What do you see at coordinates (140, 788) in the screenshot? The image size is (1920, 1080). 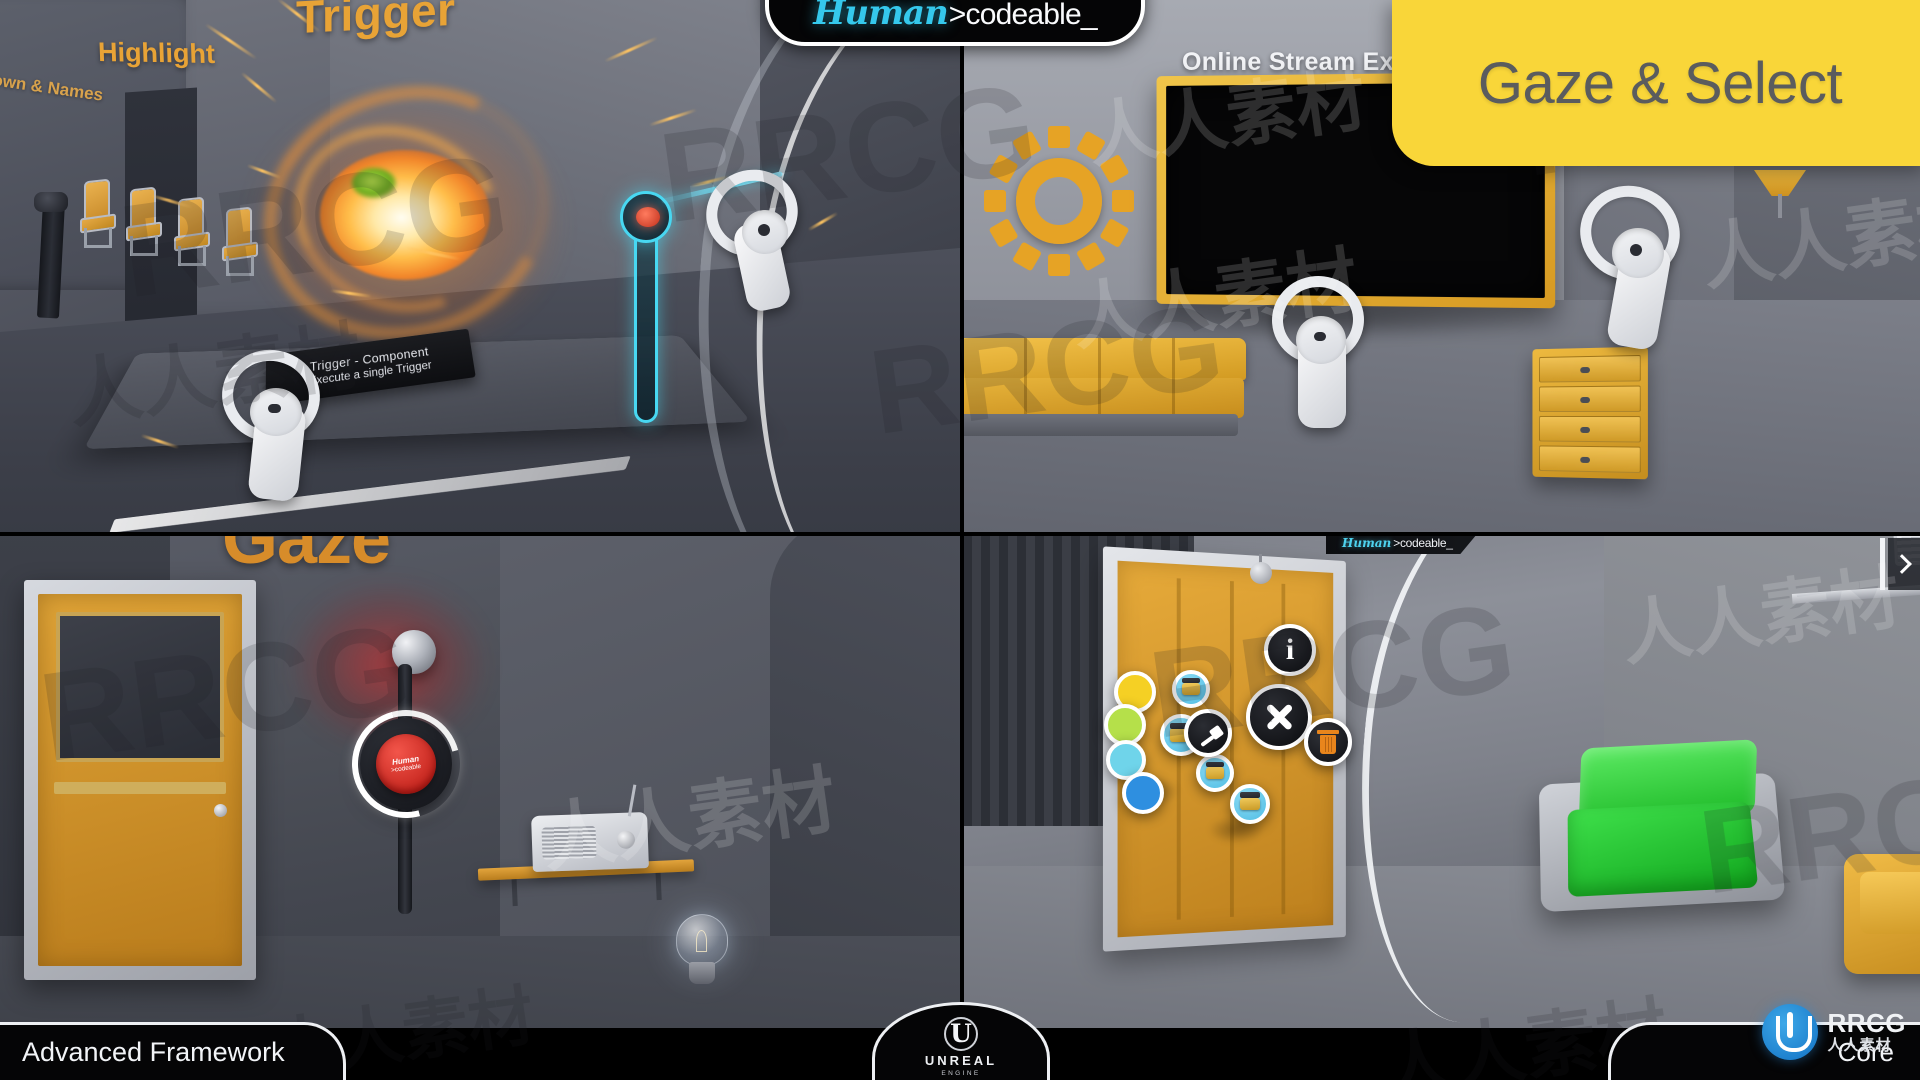 I see `door-rail` at bounding box center [140, 788].